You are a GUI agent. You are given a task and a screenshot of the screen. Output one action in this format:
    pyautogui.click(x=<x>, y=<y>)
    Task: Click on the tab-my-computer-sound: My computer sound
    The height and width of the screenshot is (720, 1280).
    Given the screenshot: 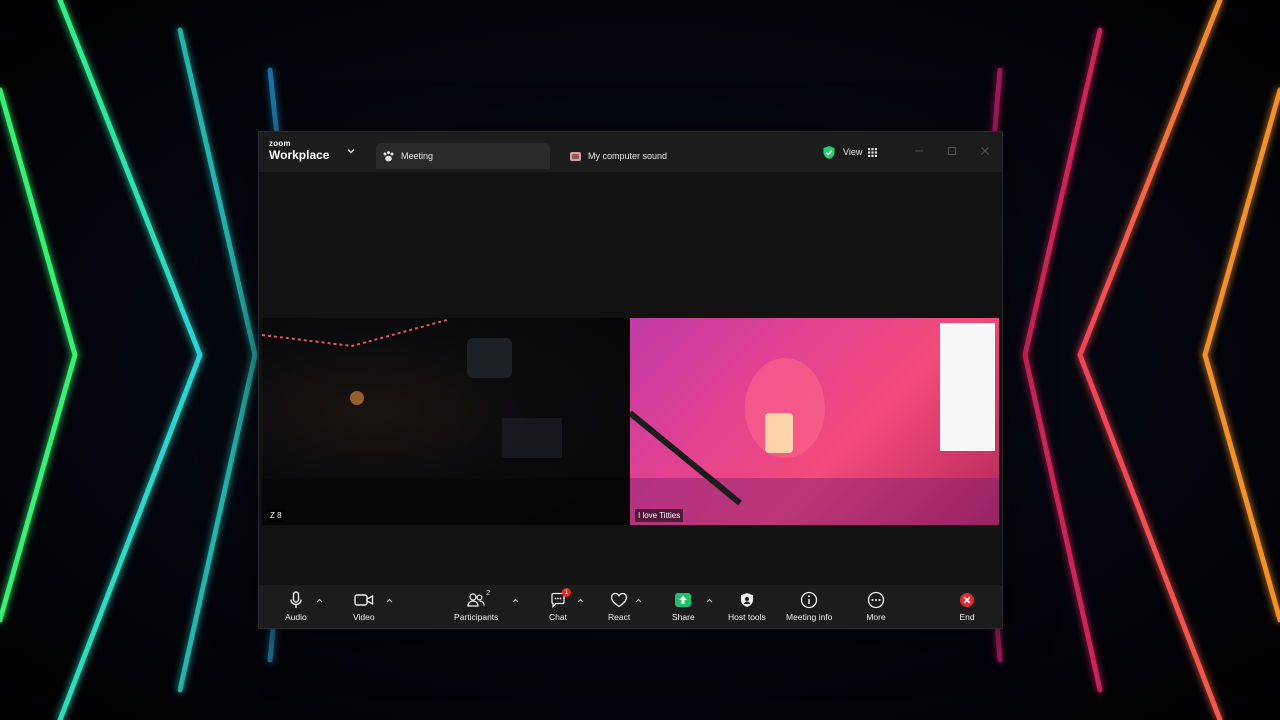 What is the action you would take?
    pyautogui.click(x=648, y=156)
    